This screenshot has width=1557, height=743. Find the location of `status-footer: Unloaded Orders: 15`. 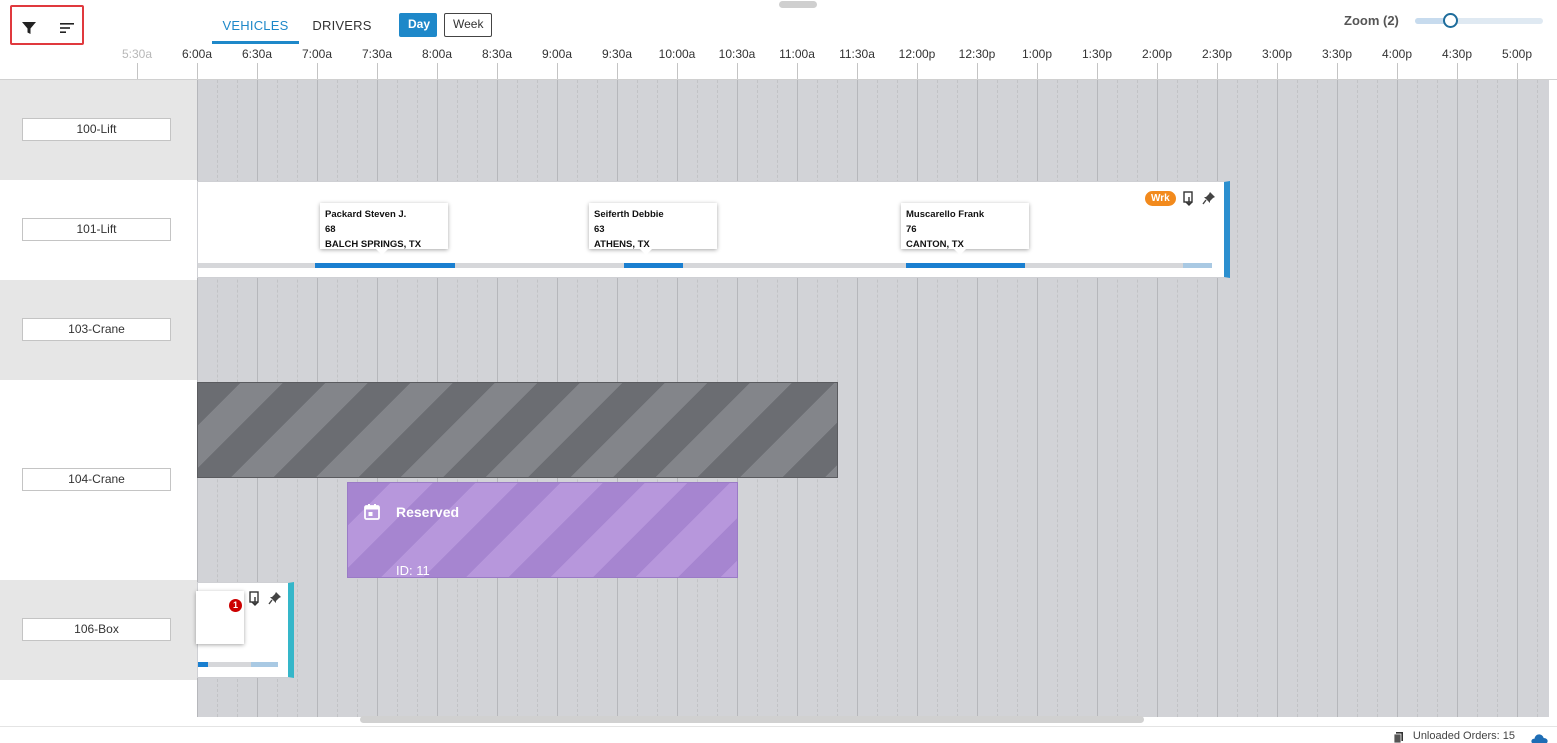

status-footer: Unloaded Orders: 15 is located at coordinates (778, 734).